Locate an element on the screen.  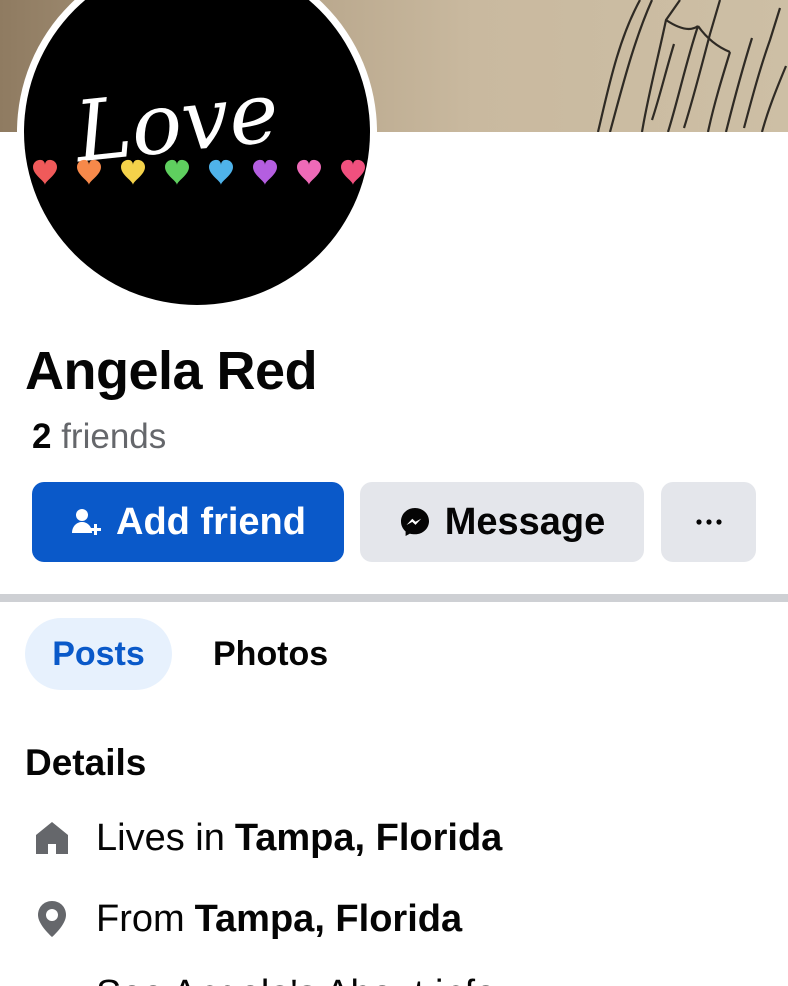
messenger-icon is located at coordinates (415, 522).